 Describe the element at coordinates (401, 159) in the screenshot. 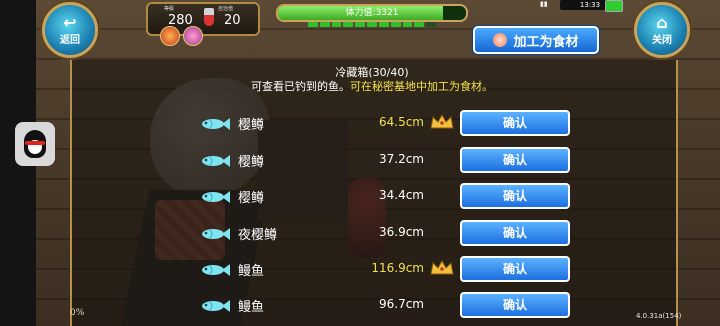

I see `fish-size: 37.2cm` at that location.